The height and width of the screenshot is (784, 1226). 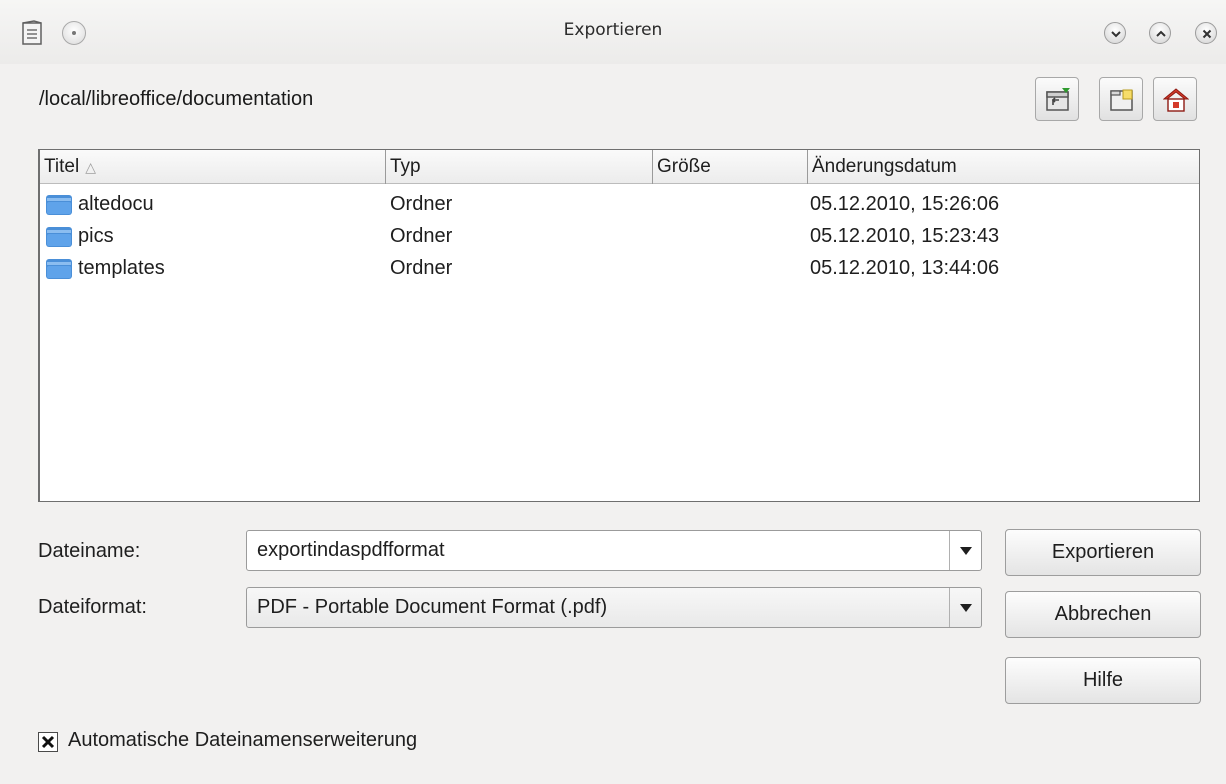 What do you see at coordinates (614, 607) in the screenshot?
I see `format-select: PDF - Portable Document Format (.pdf)` at bounding box center [614, 607].